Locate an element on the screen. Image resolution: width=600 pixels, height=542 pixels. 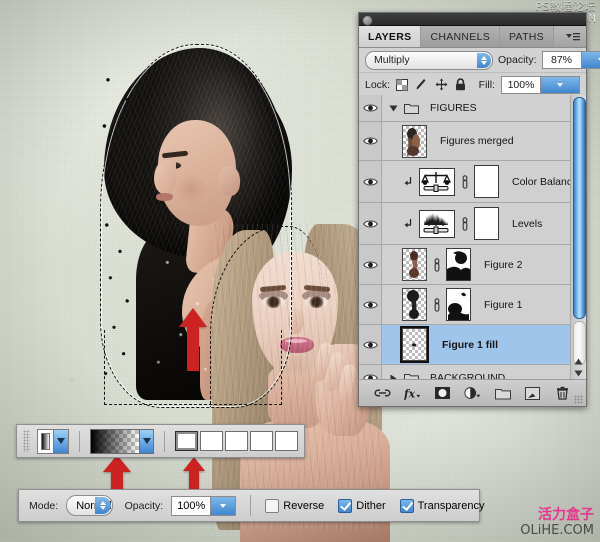
opacity-value: 100% is located at coordinates (191, 505).